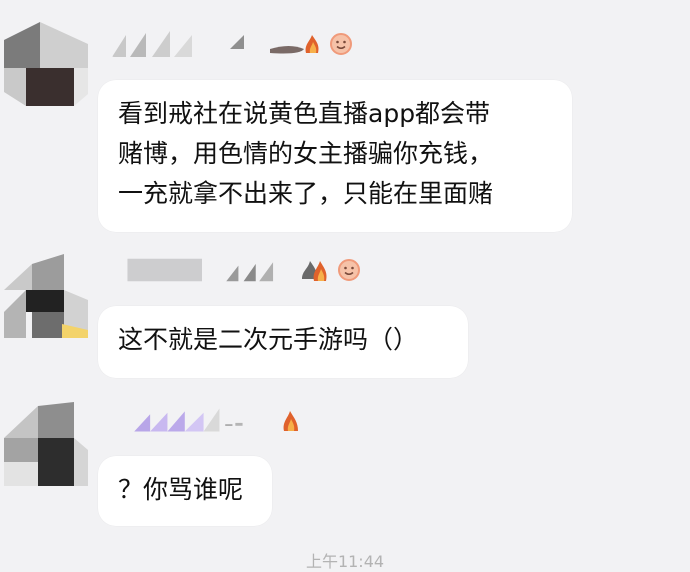 The width and height of the screenshot is (690, 572). Describe the element at coordinates (306, 193) in the screenshot. I see `message-text-line: 一充就拿不出来了，只能在里面赌` at that location.